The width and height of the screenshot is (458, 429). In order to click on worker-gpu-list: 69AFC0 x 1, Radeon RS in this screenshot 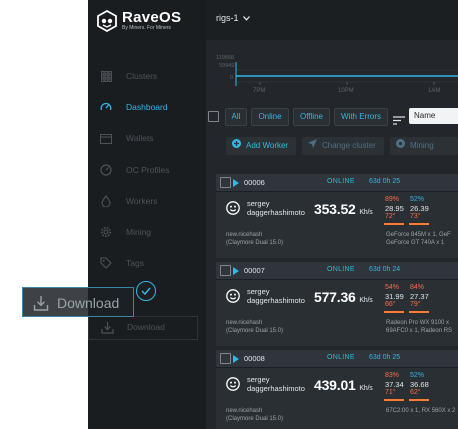, I will do `click(419, 331)`.